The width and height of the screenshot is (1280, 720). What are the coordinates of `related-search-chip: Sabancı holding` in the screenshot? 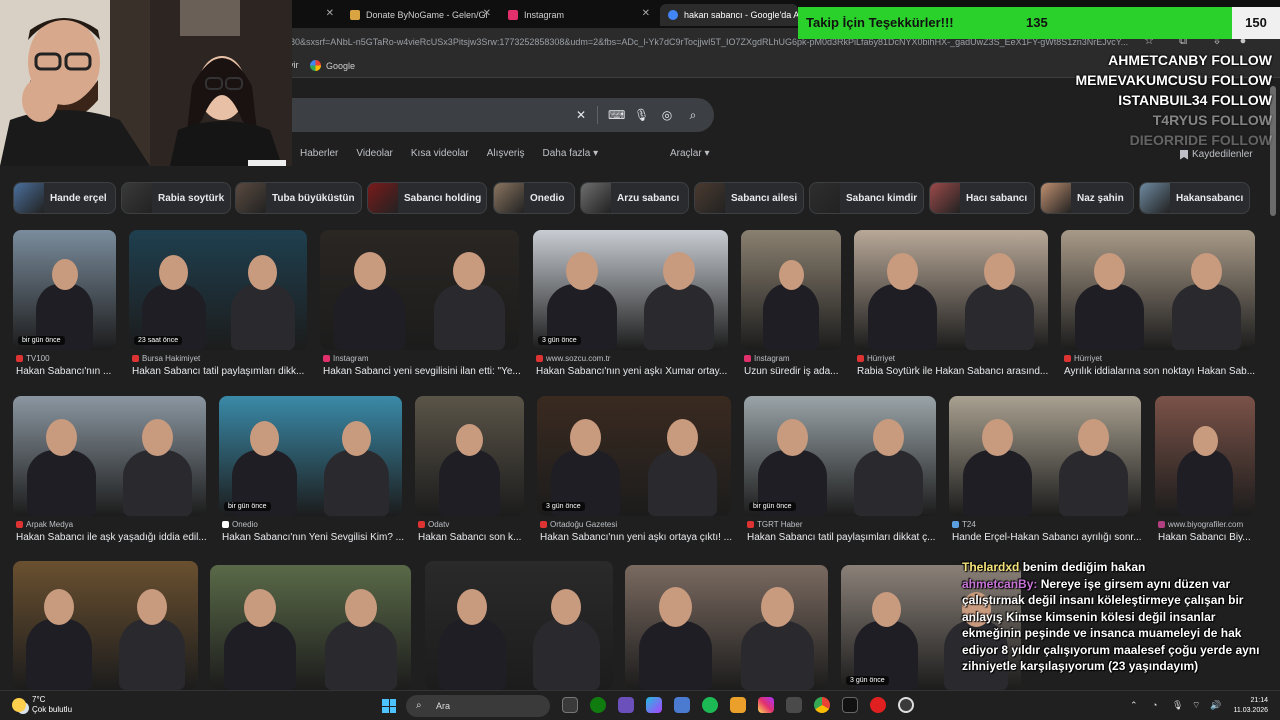 It's located at (427, 198).